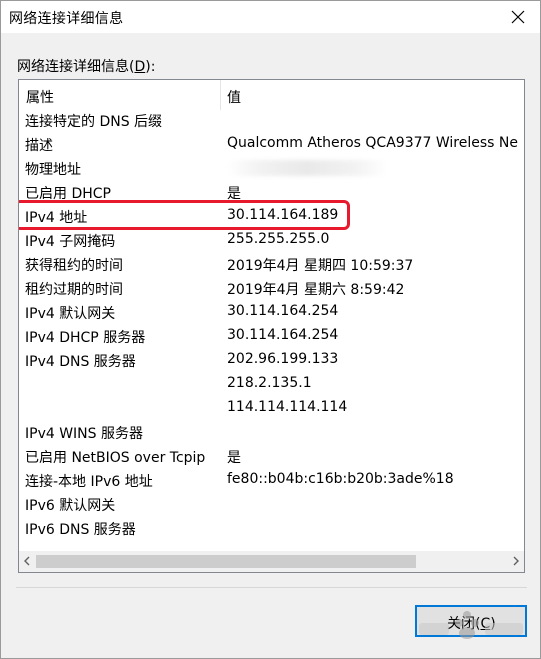  What do you see at coordinates (220, 95) in the screenshot?
I see `column-divider` at bounding box center [220, 95].